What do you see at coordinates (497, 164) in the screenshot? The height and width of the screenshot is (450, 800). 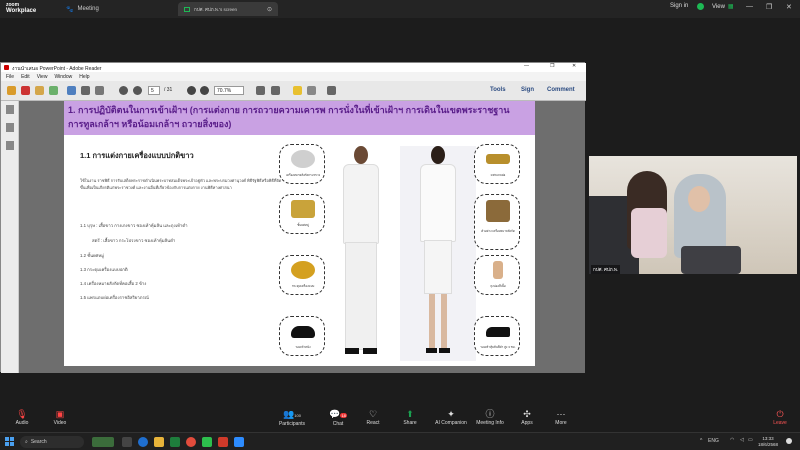 I see `badge-ribbon-bar: แพรแถบย่อ` at bounding box center [497, 164].